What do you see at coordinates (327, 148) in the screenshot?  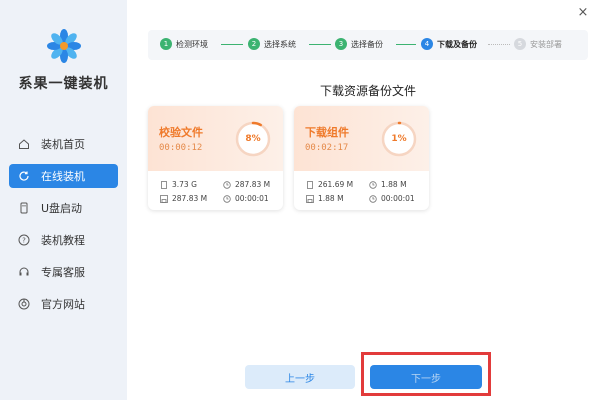 I see `card-elapsed-time: 00:02:17` at bounding box center [327, 148].